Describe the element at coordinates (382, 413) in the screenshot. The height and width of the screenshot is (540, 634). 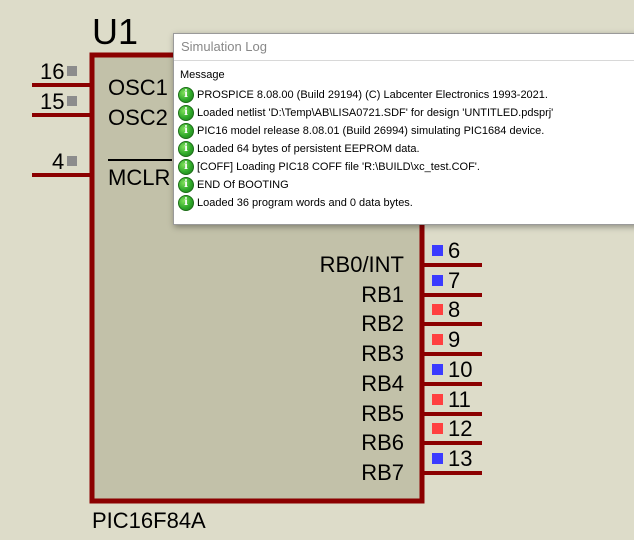
I see `pin-label-rb5: RB5` at that location.